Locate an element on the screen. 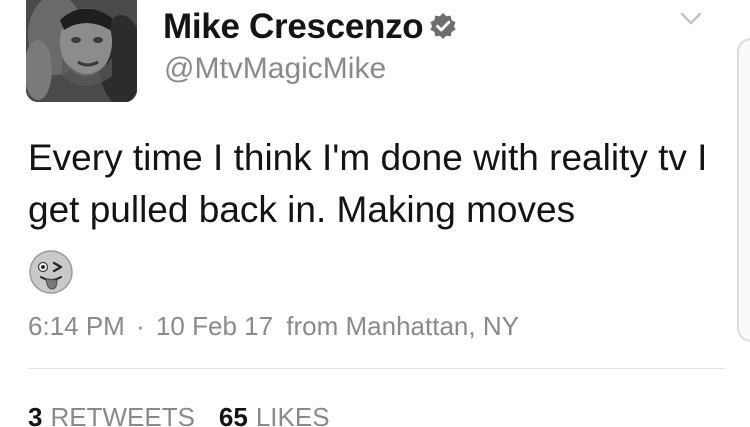  retweets-stat: 3 RETWEETS is located at coordinates (111, 414).